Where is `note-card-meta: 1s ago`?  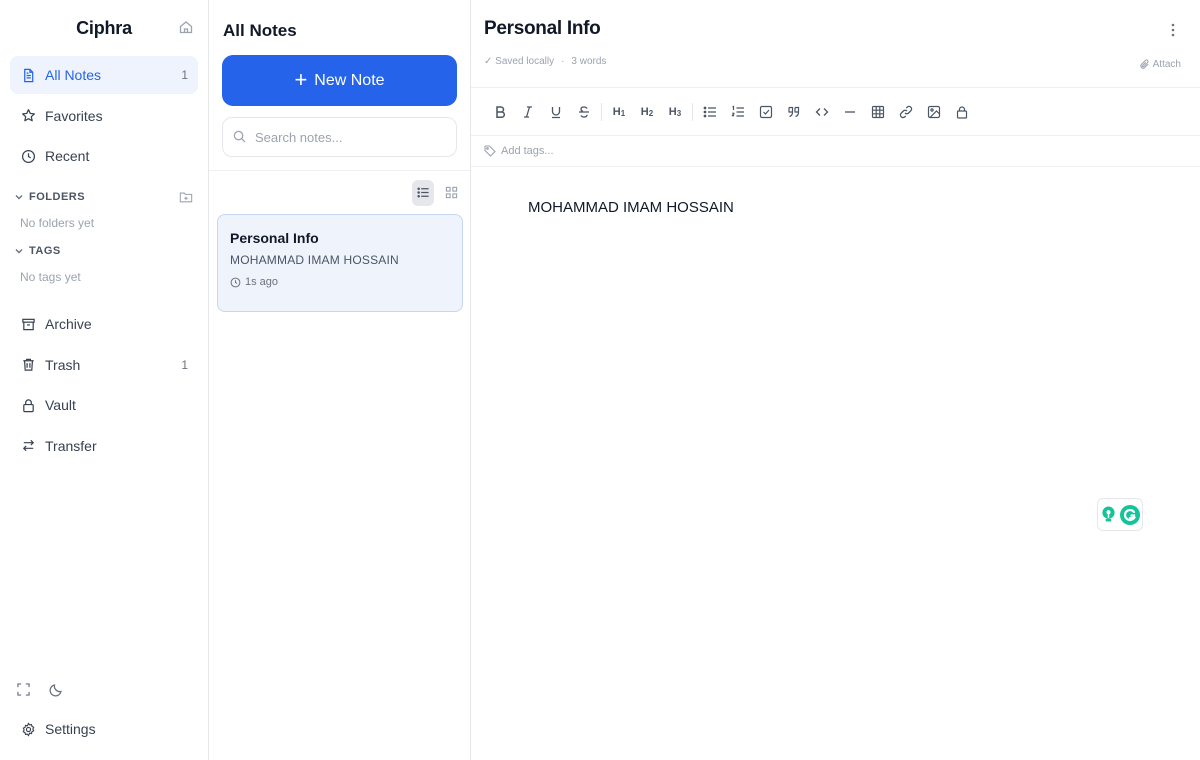
note-card-meta: 1s ago is located at coordinates (340, 282).